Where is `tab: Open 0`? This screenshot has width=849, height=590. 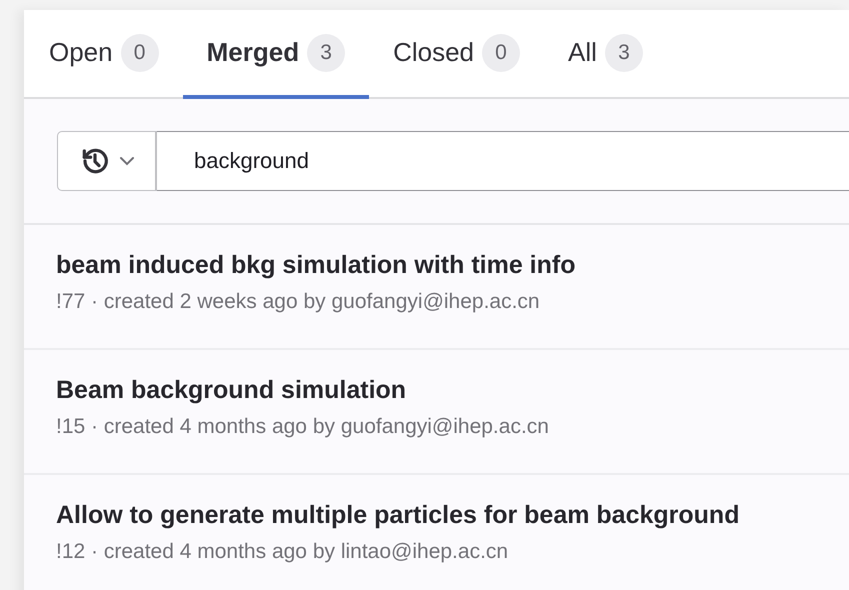
tab: Open 0 is located at coordinates (104, 54).